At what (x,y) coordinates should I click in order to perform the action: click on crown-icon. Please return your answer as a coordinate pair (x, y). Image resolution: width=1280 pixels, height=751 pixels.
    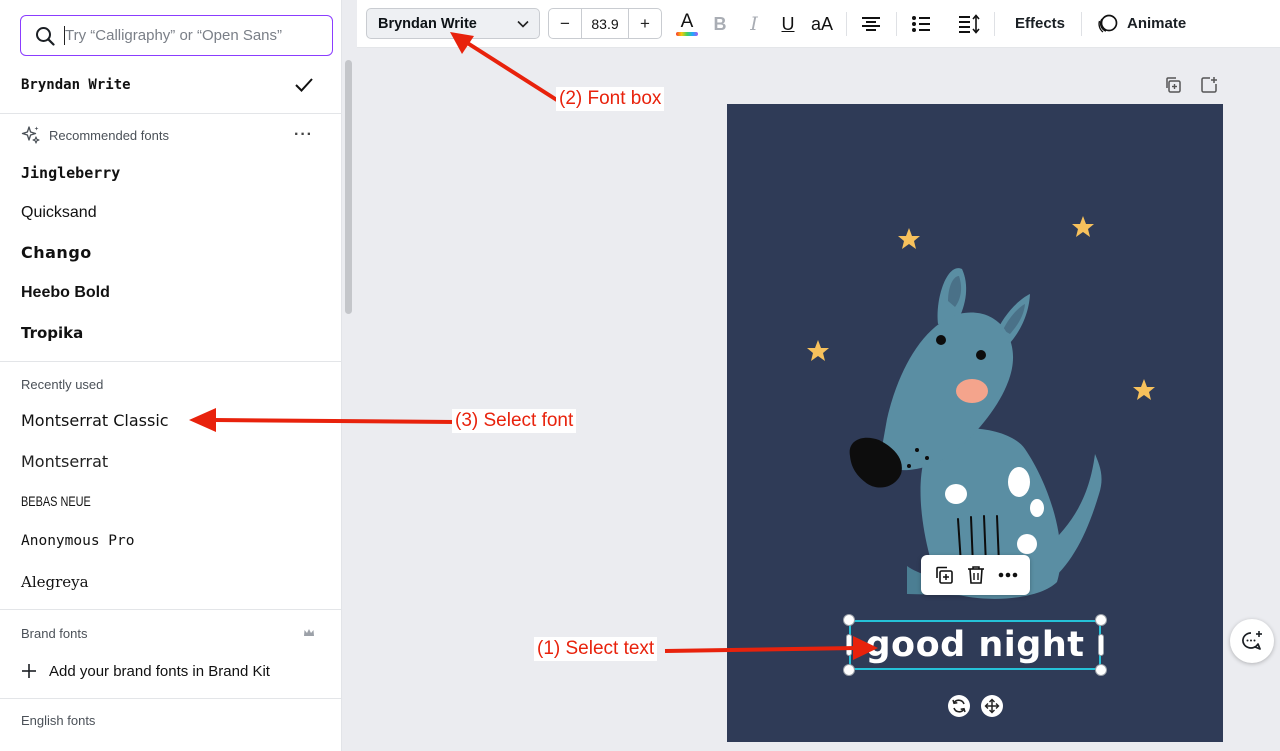
    Looking at the image, I should click on (309, 632).